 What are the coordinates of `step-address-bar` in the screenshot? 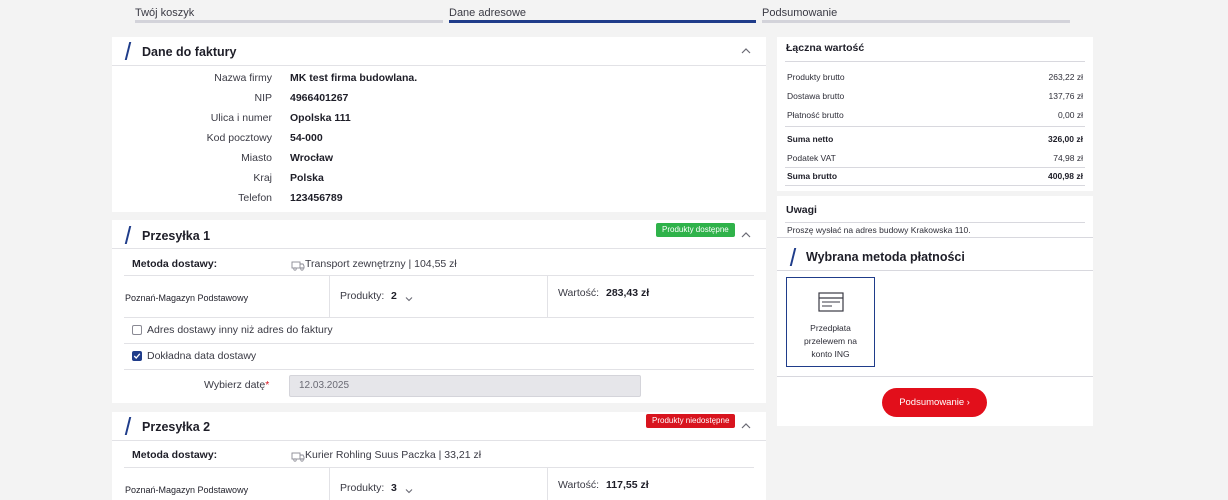 It's located at (602, 21).